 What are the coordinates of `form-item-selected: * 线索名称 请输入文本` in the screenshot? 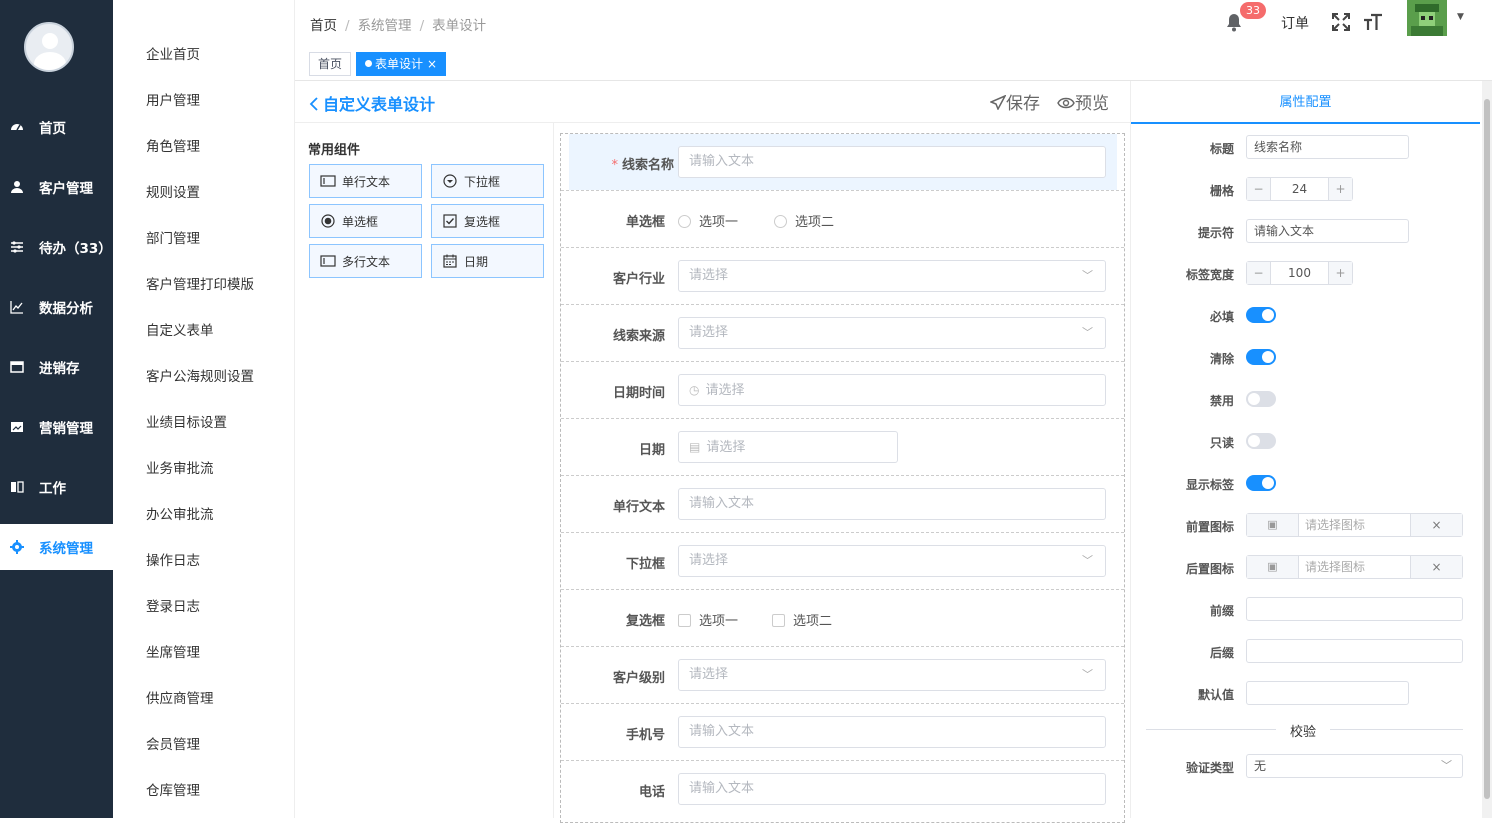 It's located at (843, 162).